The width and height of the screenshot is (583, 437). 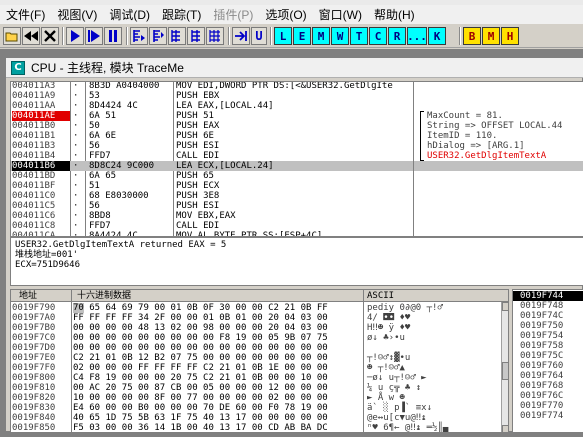 I want to click on menu-item-4: 插件(P), so click(x=233, y=14).